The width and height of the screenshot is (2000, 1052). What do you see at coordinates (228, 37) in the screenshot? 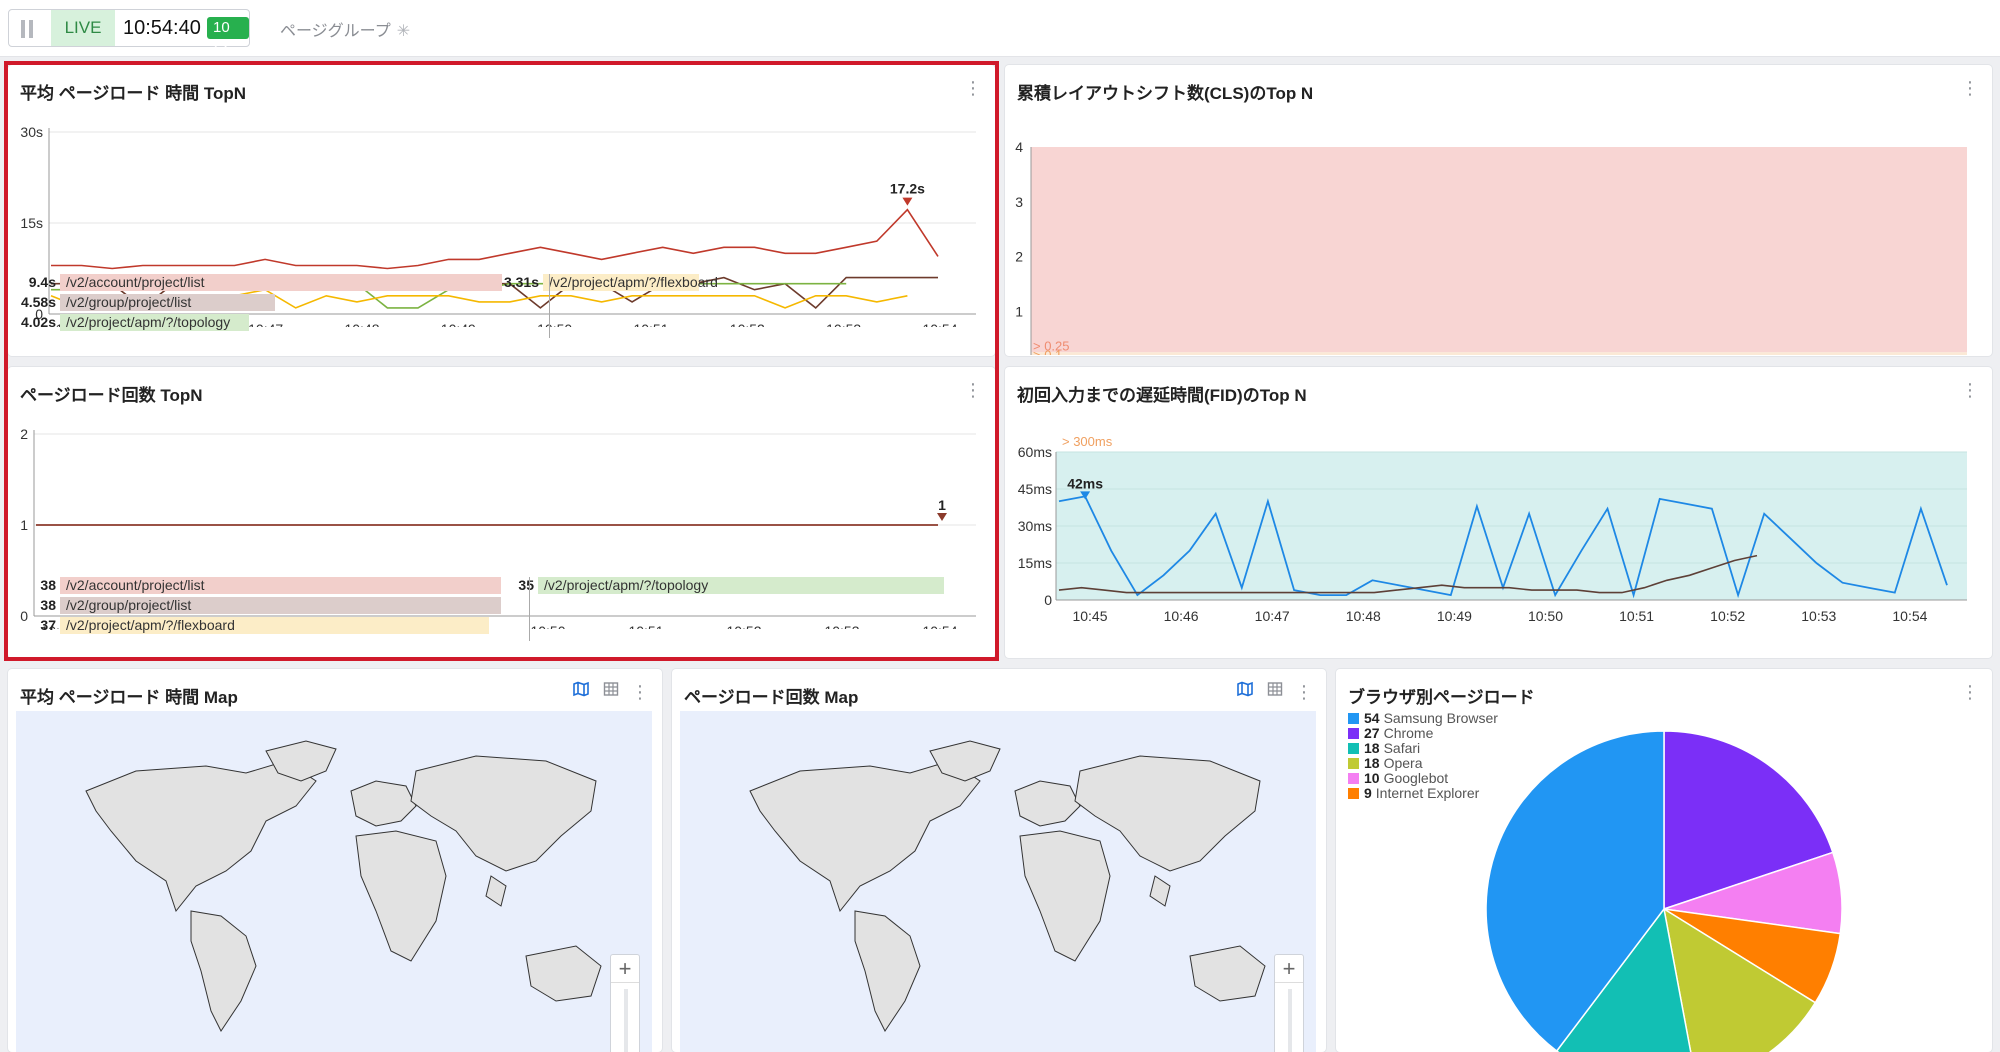
I see `interval-badge: 10分` at bounding box center [228, 37].